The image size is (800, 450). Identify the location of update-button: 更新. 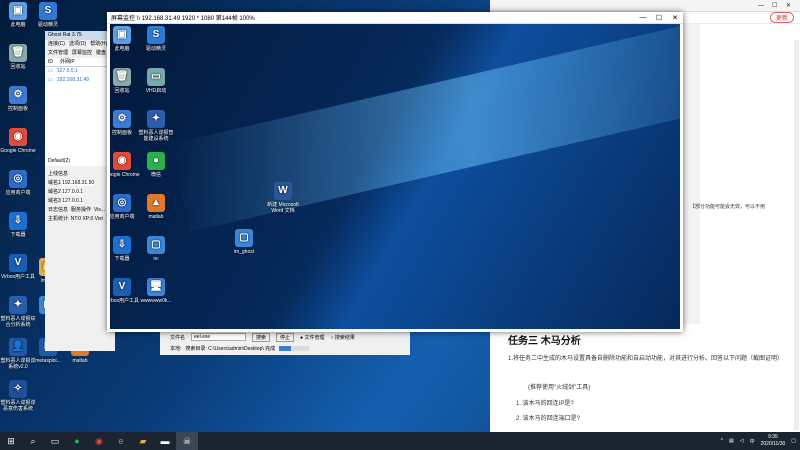
(781, 17).